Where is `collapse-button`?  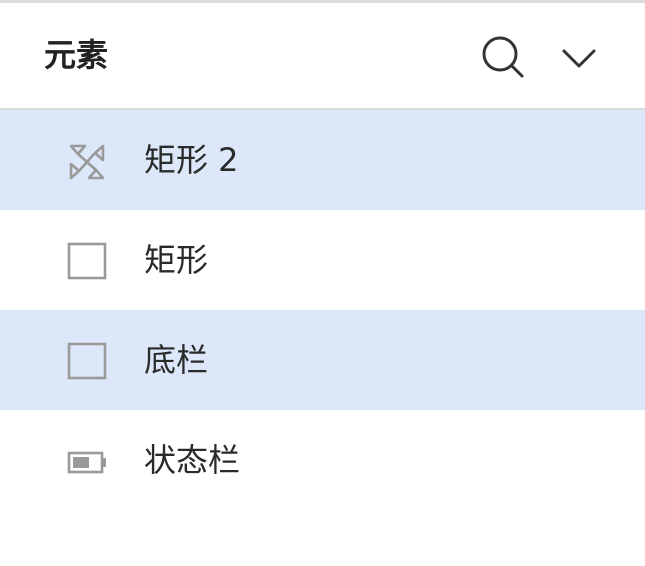 collapse-button is located at coordinates (579, 58).